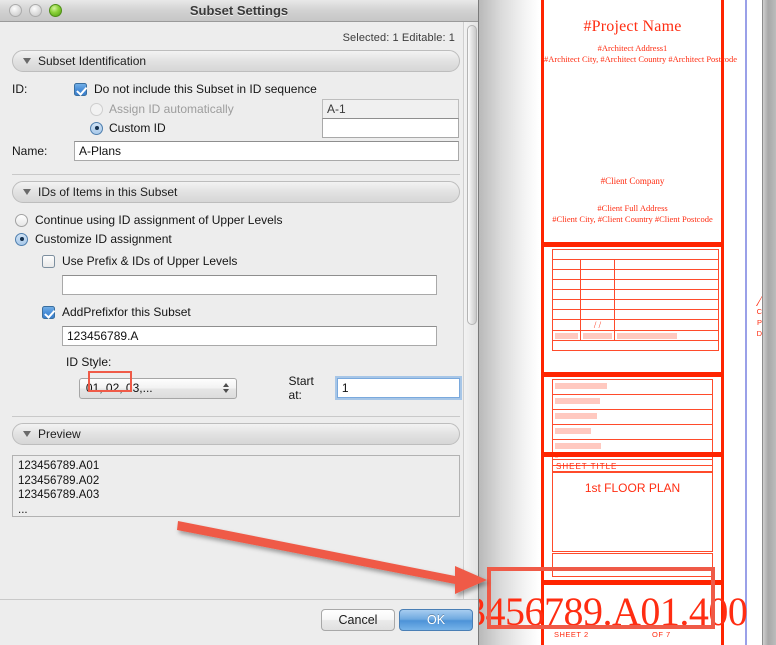 This screenshot has width=776, height=645. I want to click on prefix-value-field-row: 123456789.A, so click(236, 336).